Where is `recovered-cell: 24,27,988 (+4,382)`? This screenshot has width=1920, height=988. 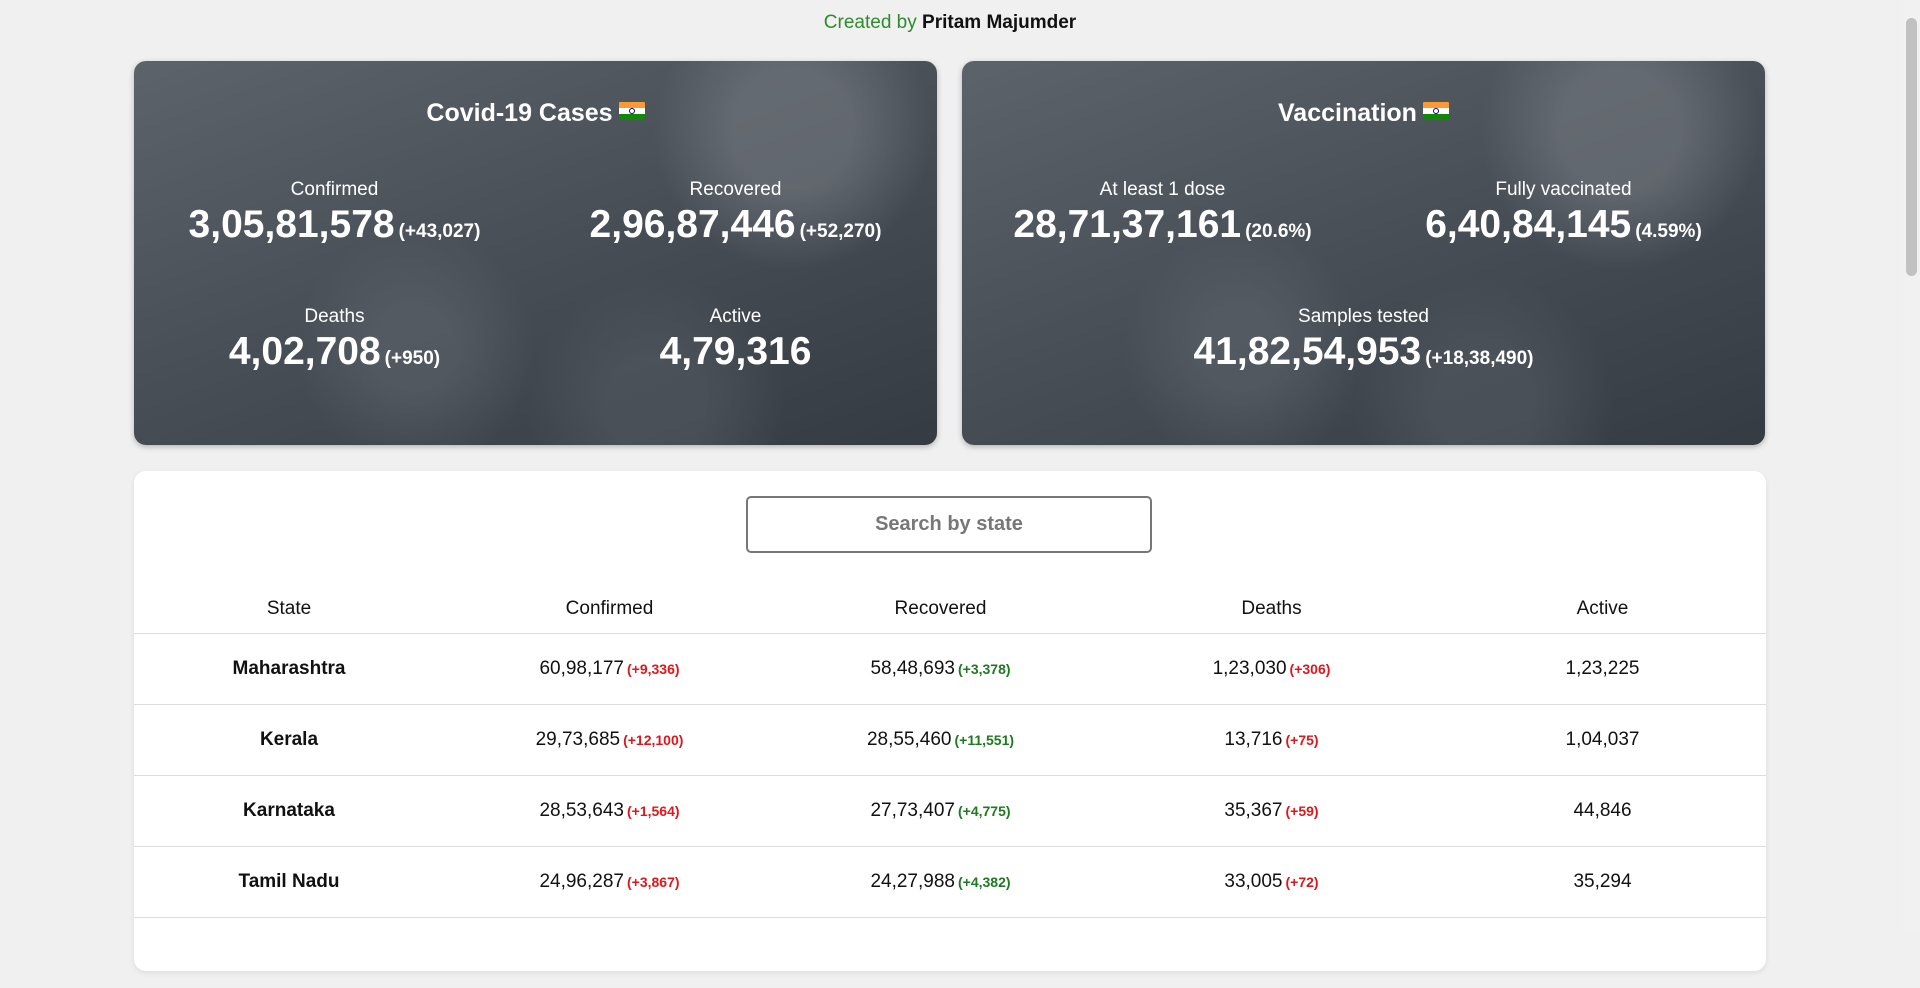
recovered-cell: 24,27,988 (+4,382) is located at coordinates (940, 881).